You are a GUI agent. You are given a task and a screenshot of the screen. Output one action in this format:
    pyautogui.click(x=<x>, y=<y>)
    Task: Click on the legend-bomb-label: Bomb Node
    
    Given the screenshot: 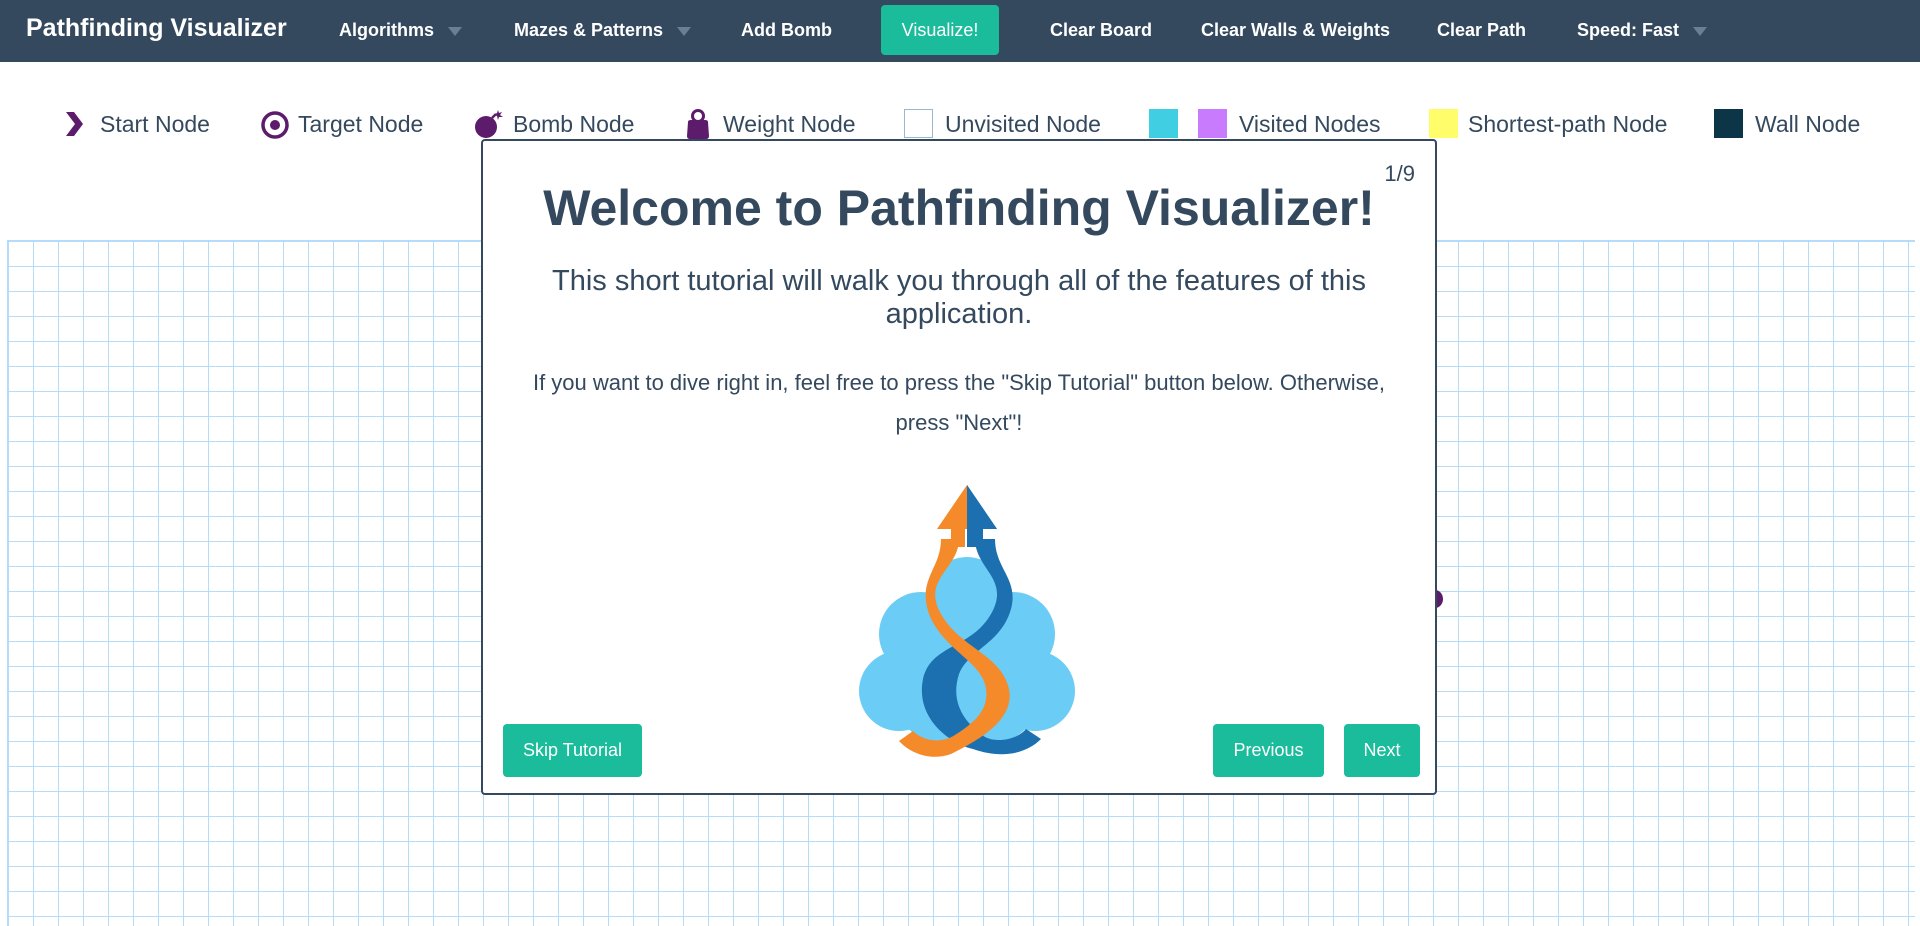 What is the action you would take?
    pyautogui.click(x=574, y=124)
    